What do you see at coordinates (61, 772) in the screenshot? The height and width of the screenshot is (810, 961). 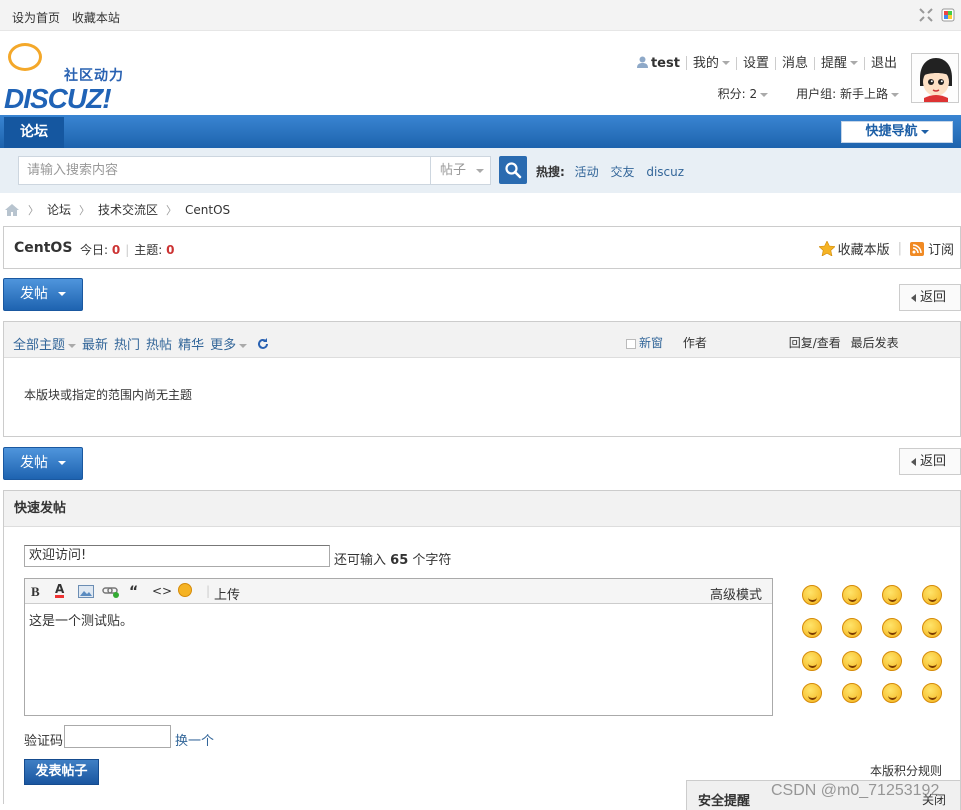 I see `submit-post-button: 发表帖子` at bounding box center [61, 772].